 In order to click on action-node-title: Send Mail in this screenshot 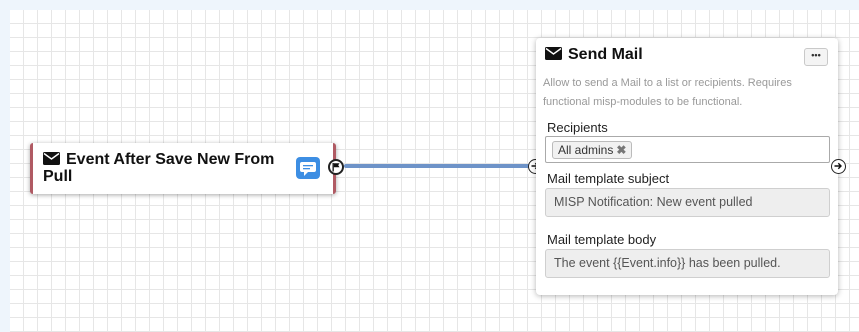, I will do `click(594, 55)`.